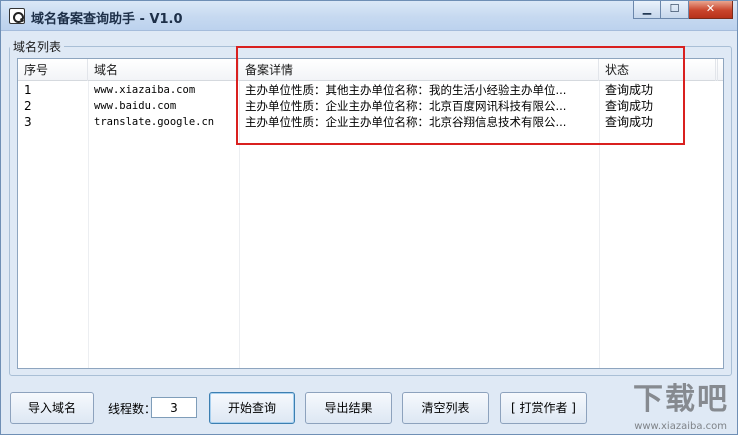 The height and width of the screenshot is (435, 738). What do you see at coordinates (720, 70) in the screenshot?
I see `header-scroll-spacer` at bounding box center [720, 70].